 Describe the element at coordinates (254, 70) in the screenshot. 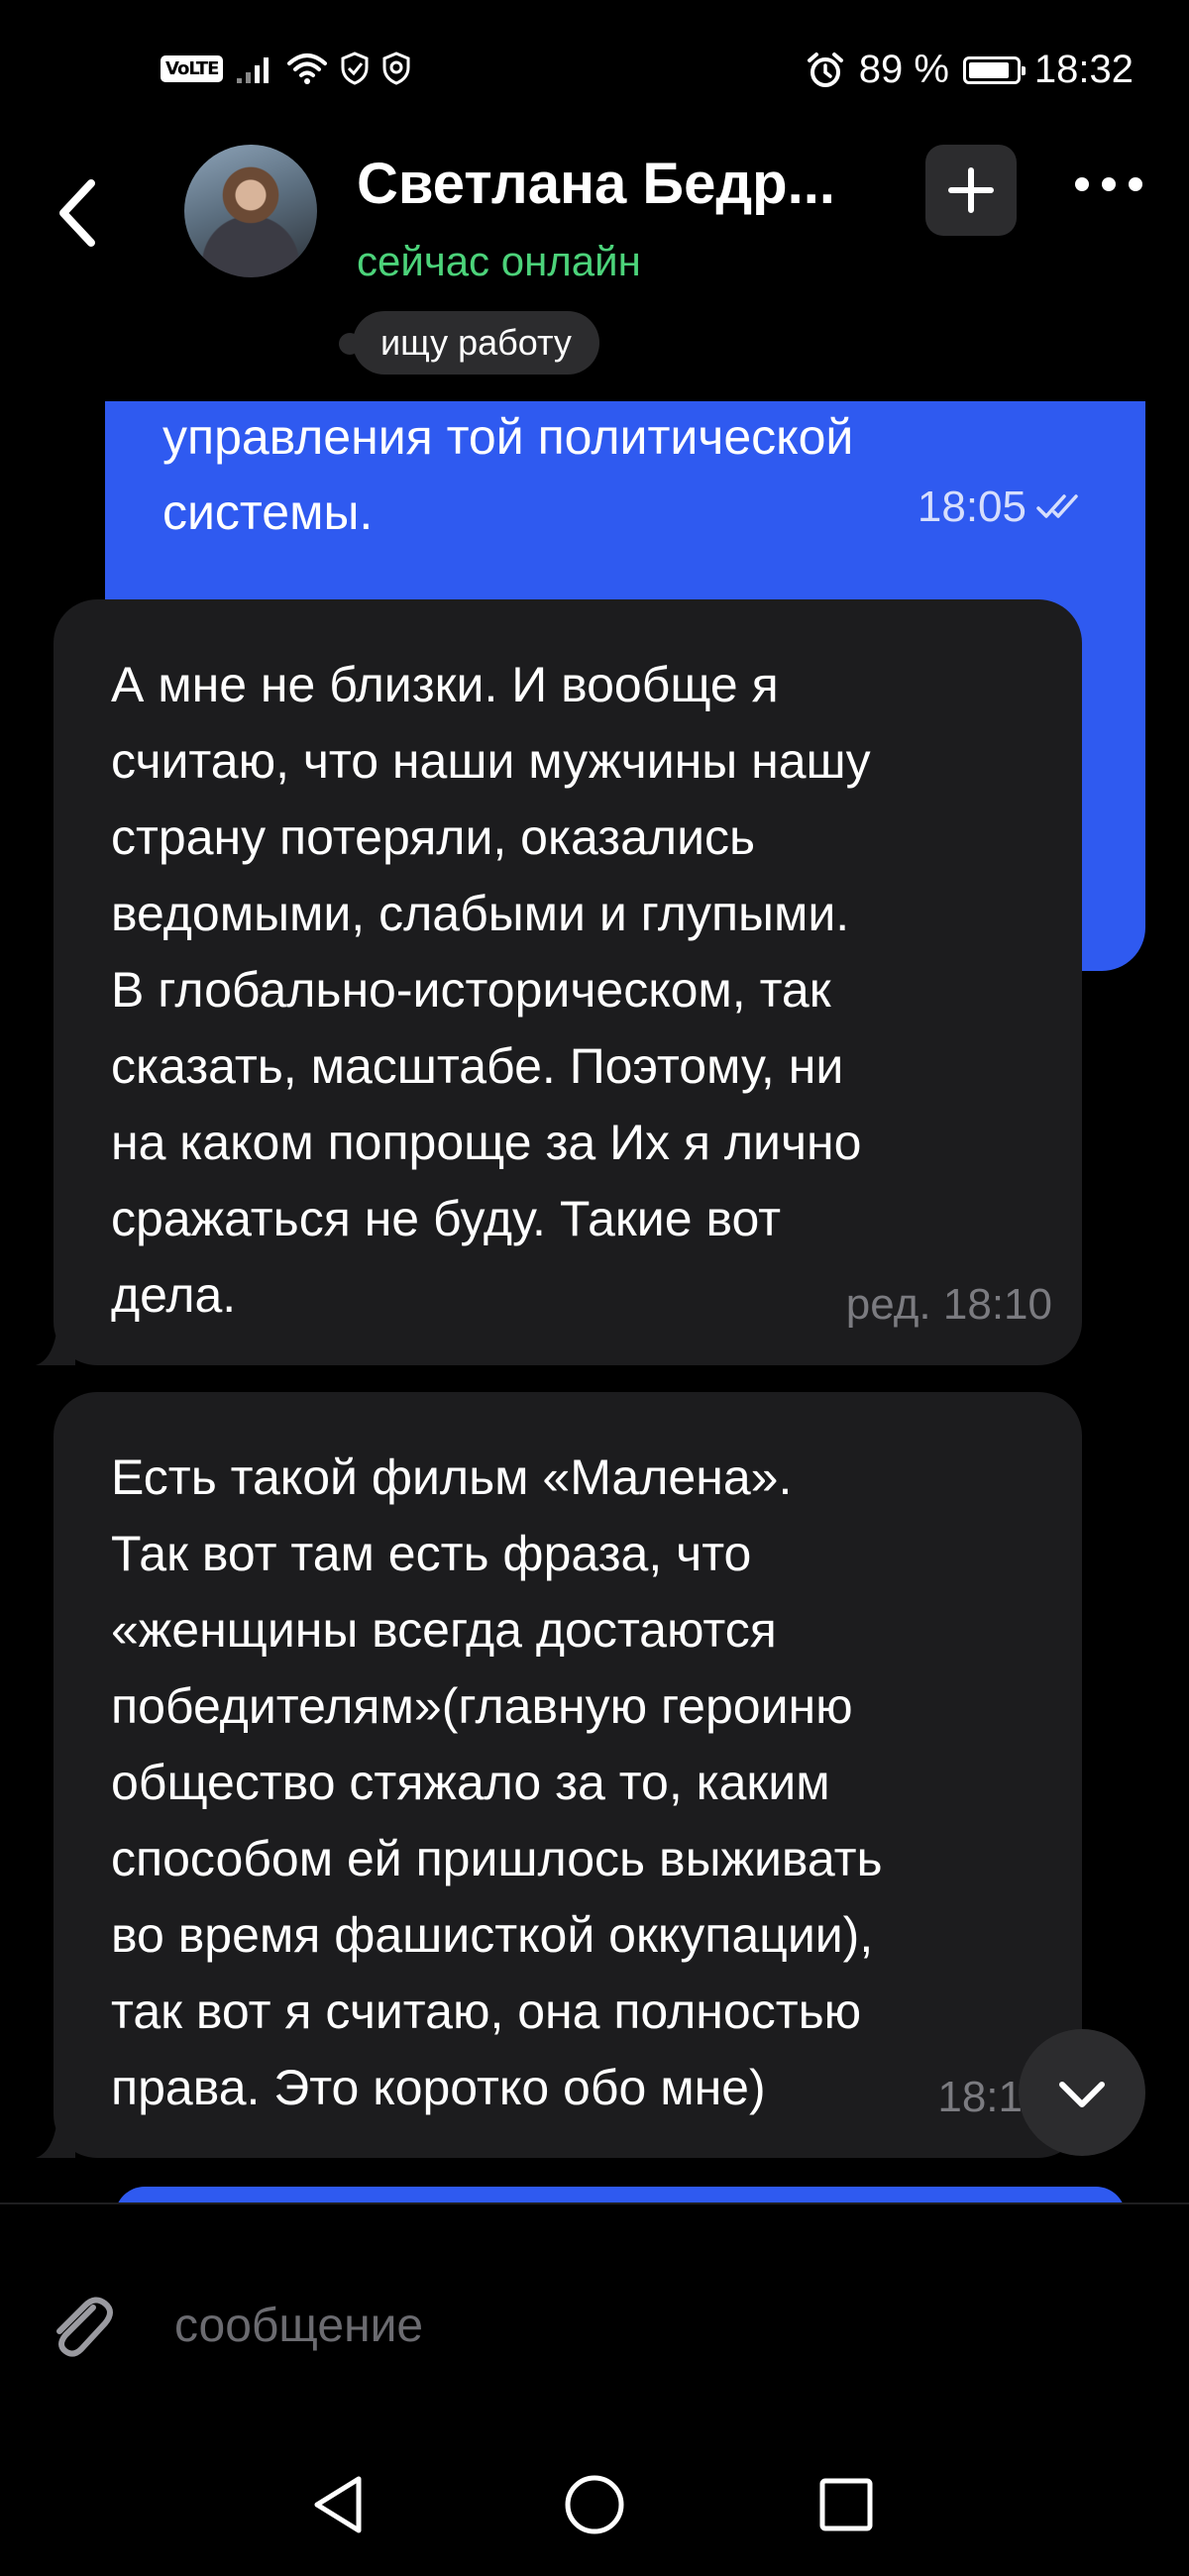

I see `signal-icon` at that location.